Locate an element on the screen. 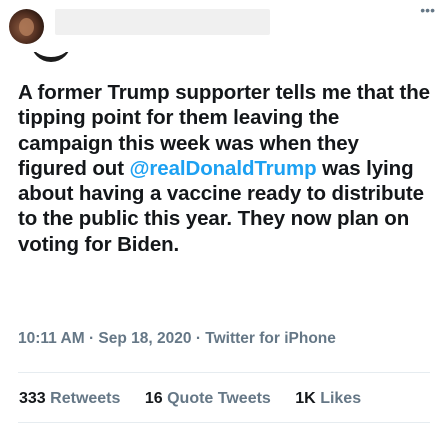 The width and height of the screenshot is (443, 429). likes-stat: 1K Likes is located at coordinates (328, 398).